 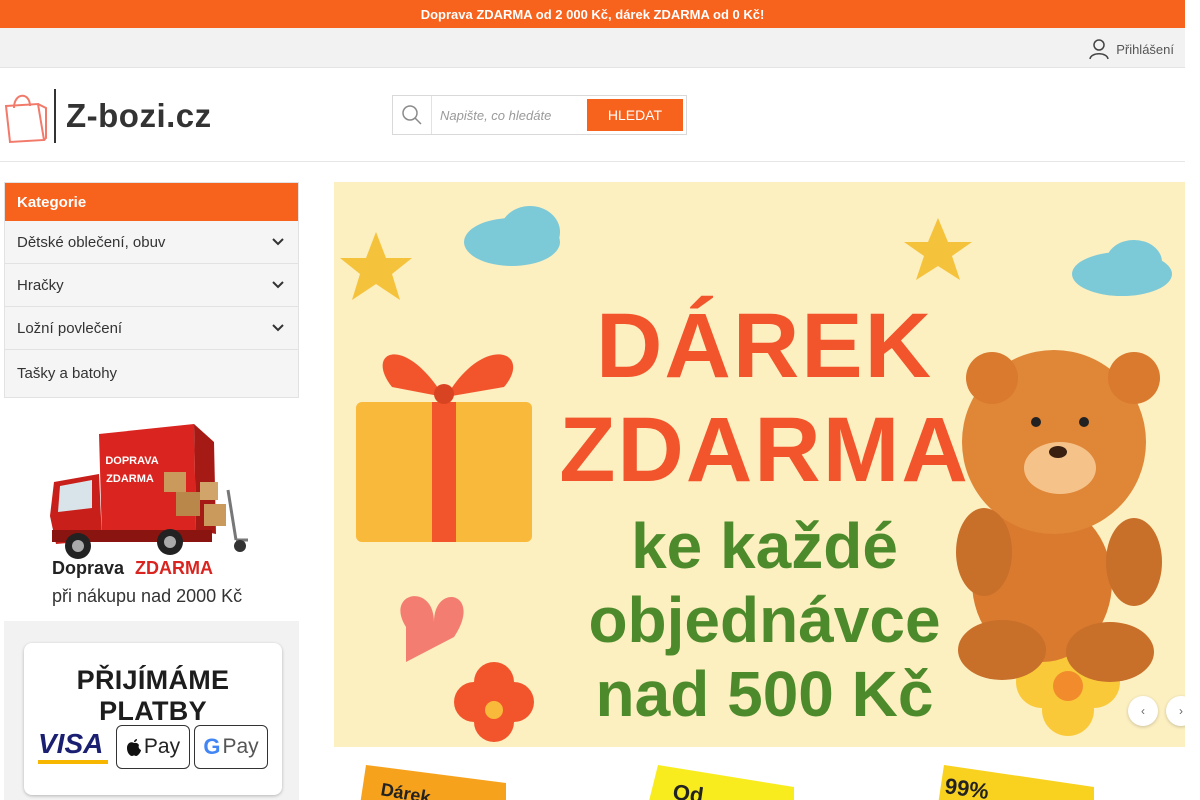 What do you see at coordinates (151, 202) in the screenshot?
I see `category-menu-title: Kategorie` at bounding box center [151, 202].